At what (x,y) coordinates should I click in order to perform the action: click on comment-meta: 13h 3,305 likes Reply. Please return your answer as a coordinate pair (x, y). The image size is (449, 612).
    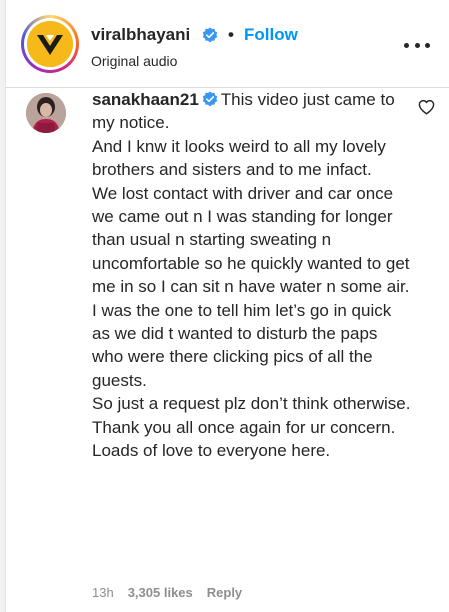
    Looking at the image, I should click on (174, 593).